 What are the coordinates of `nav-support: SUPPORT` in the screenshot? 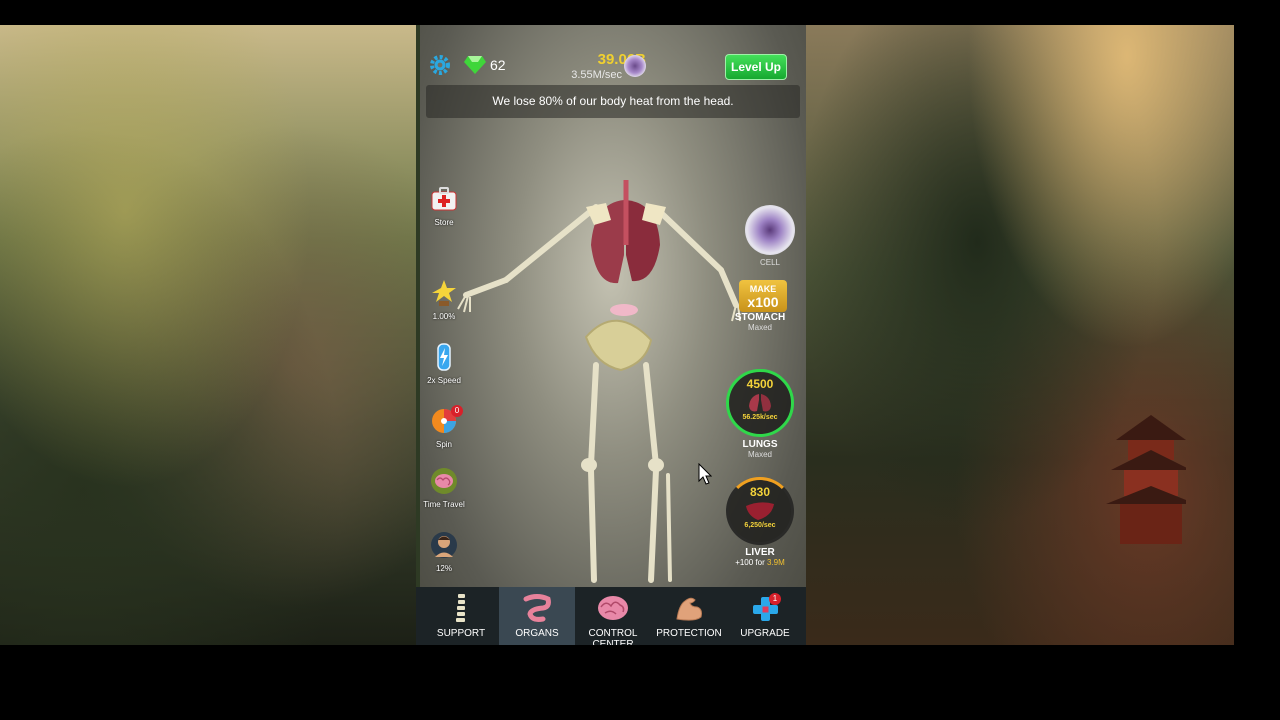 It's located at (461, 616).